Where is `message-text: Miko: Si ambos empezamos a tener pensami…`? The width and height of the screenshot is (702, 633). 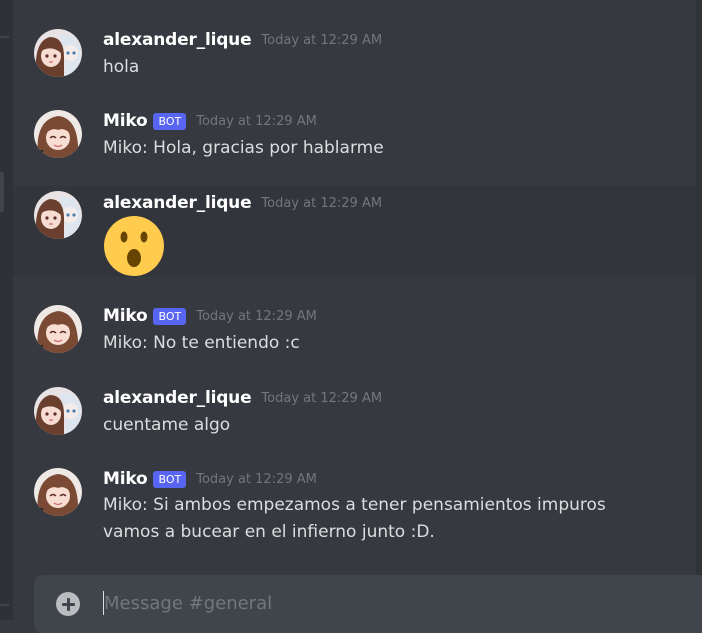
message-text: Miko: Si ambos empezamos a tener pensami… is located at coordinates (354, 519).